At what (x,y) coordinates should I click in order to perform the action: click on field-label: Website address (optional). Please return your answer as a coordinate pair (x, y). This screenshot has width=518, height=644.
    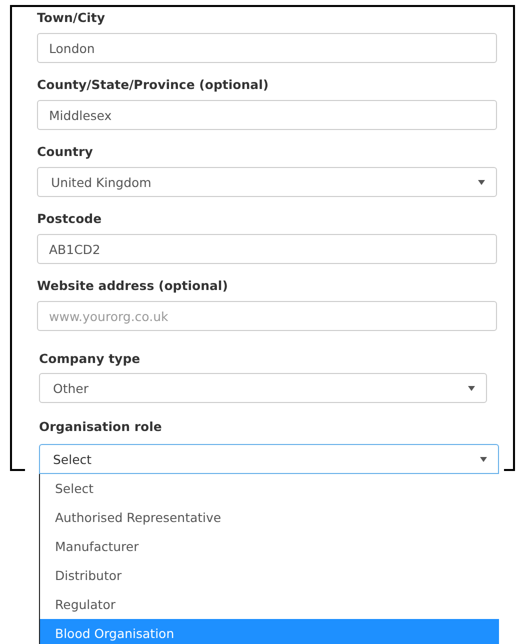
    Looking at the image, I should click on (133, 286).